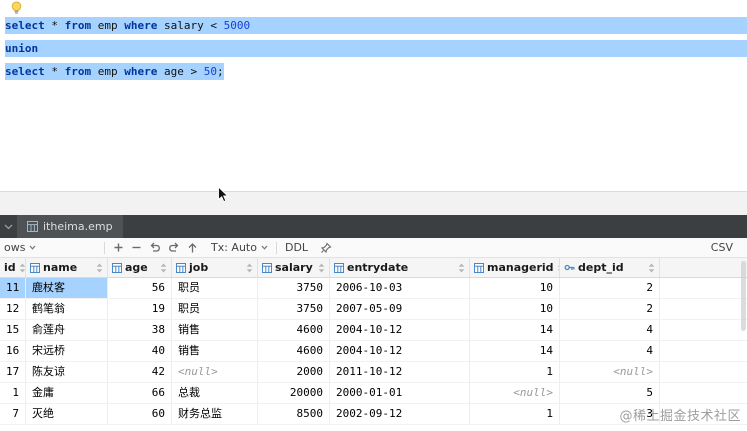  I want to click on cell-age: 66, so click(140, 393).